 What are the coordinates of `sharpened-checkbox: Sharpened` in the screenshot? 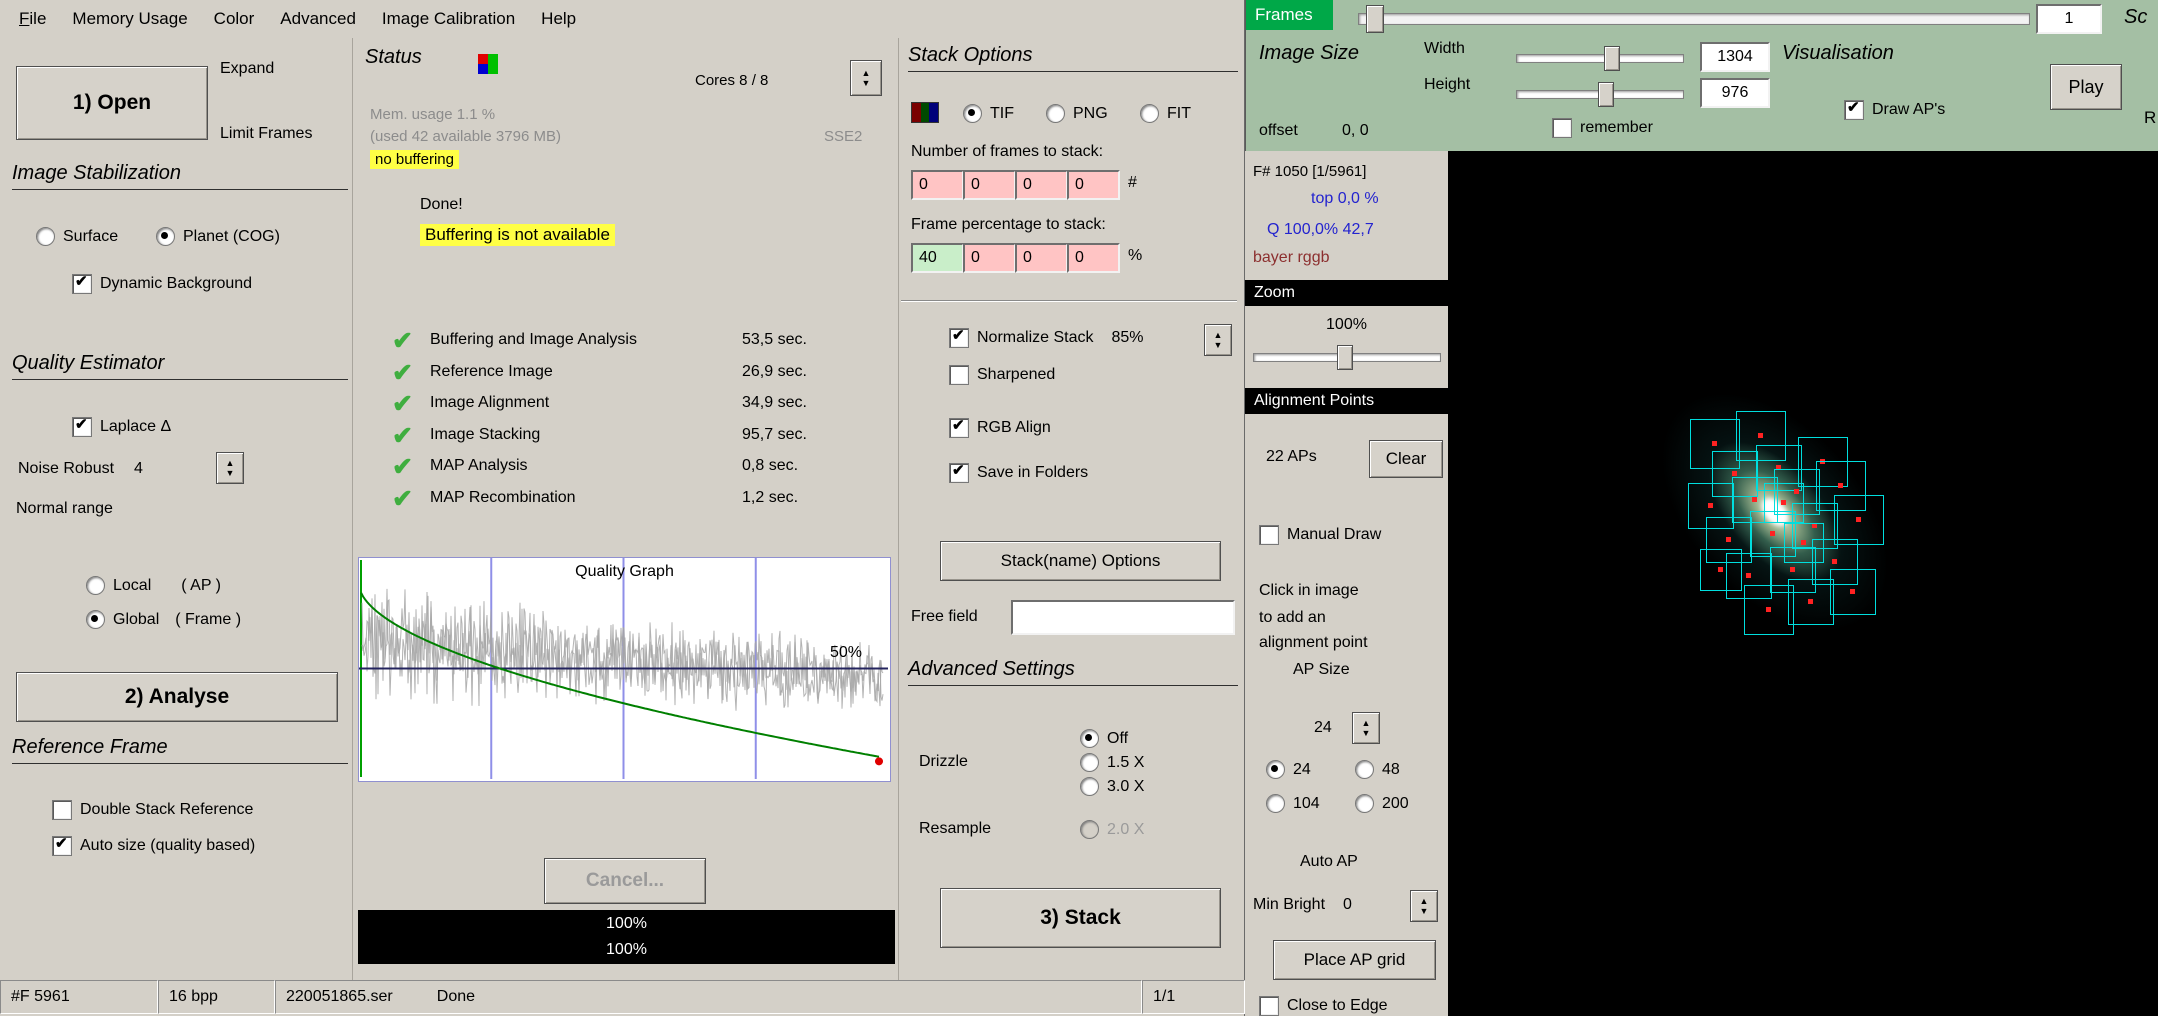 It's located at (1002, 375).